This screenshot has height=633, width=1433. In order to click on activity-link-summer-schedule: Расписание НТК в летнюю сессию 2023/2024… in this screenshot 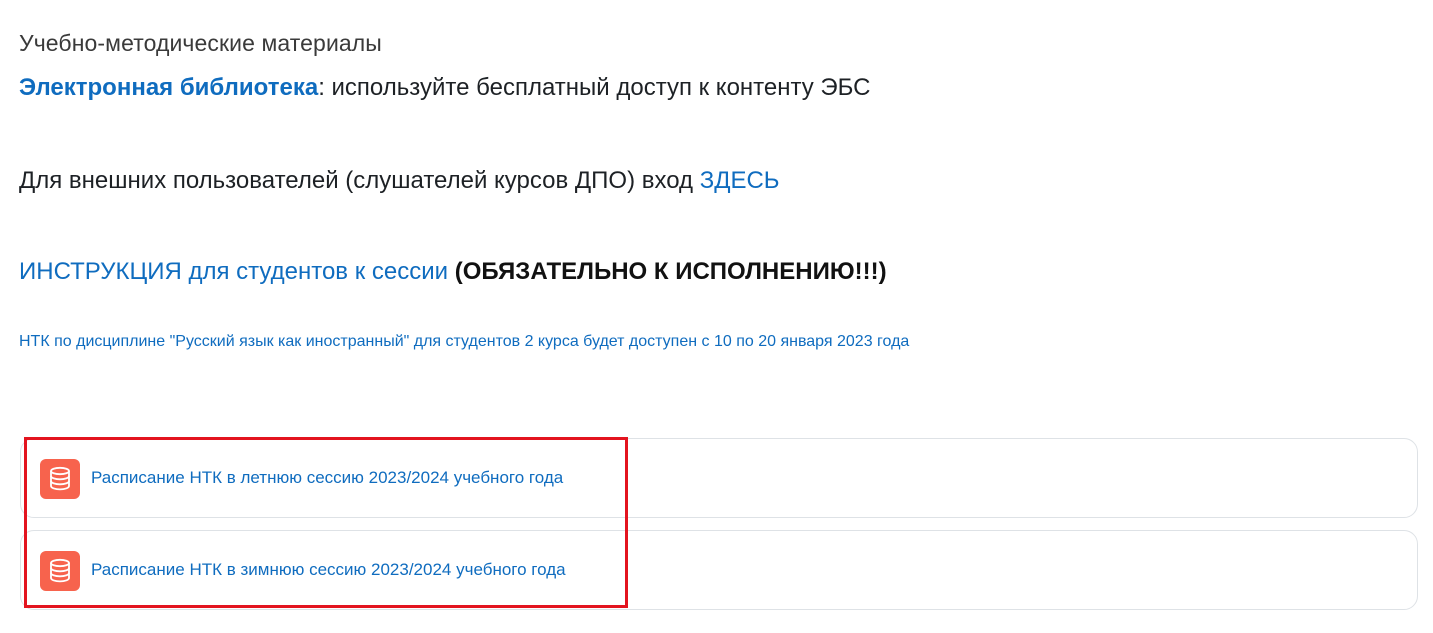, I will do `click(327, 478)`.